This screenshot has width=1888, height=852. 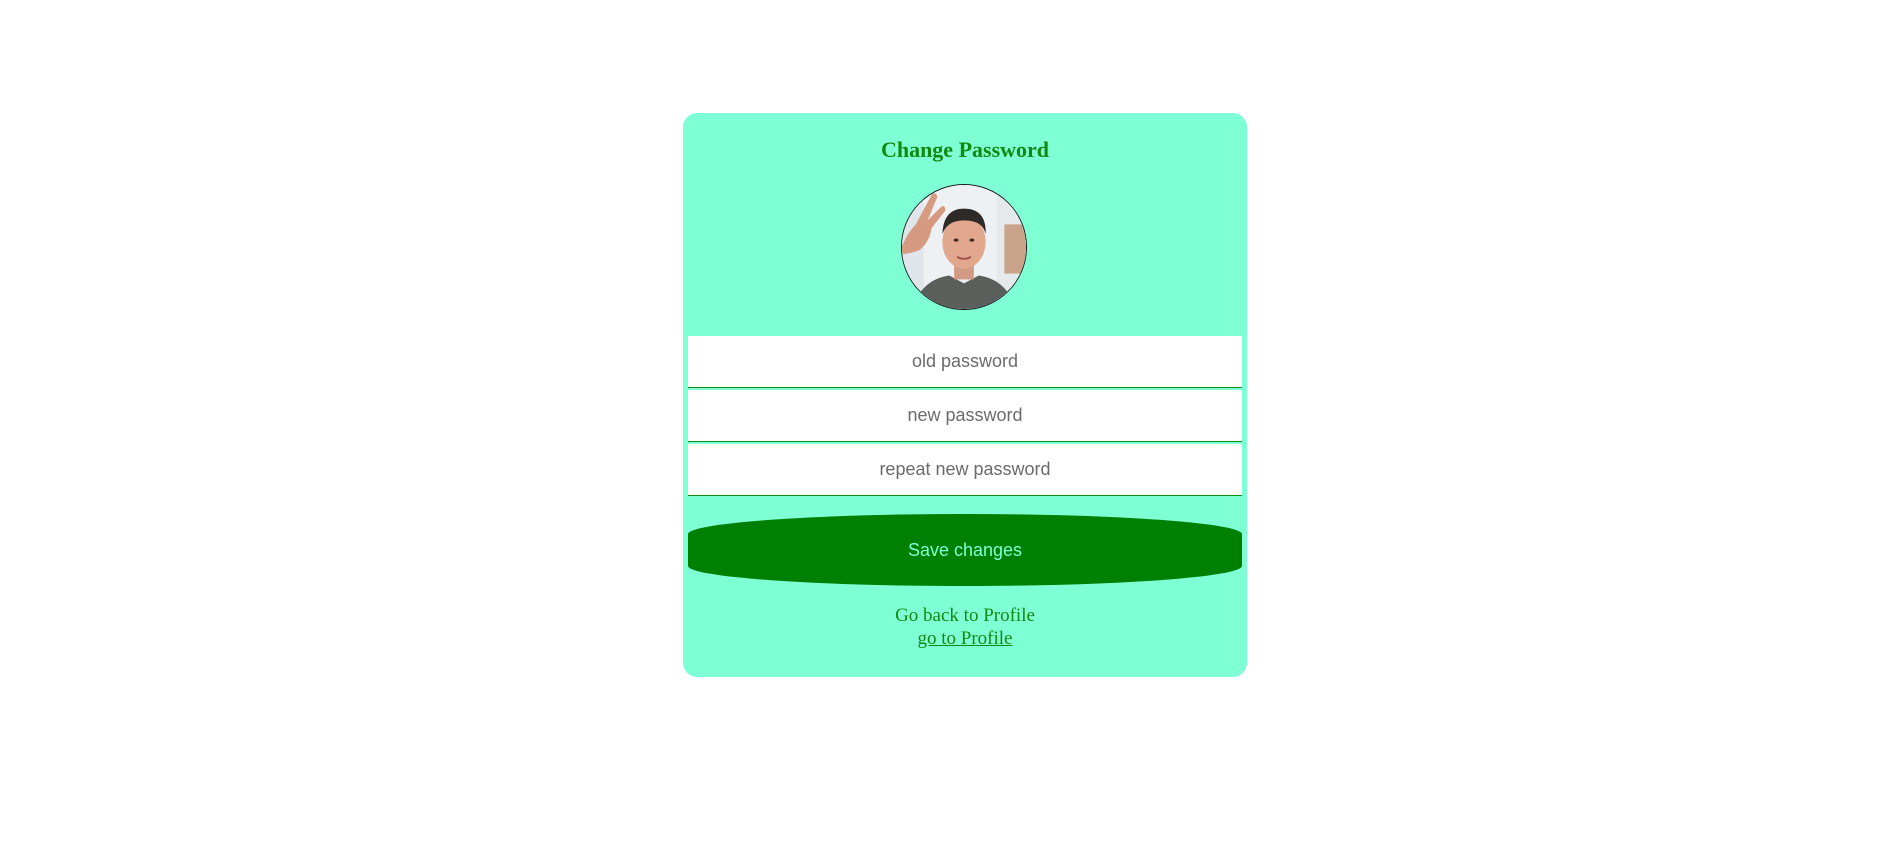 What do you see at coordinates (965, 362) in the screenshot?
I see `old-password-input` at bounding box center [965, 362].